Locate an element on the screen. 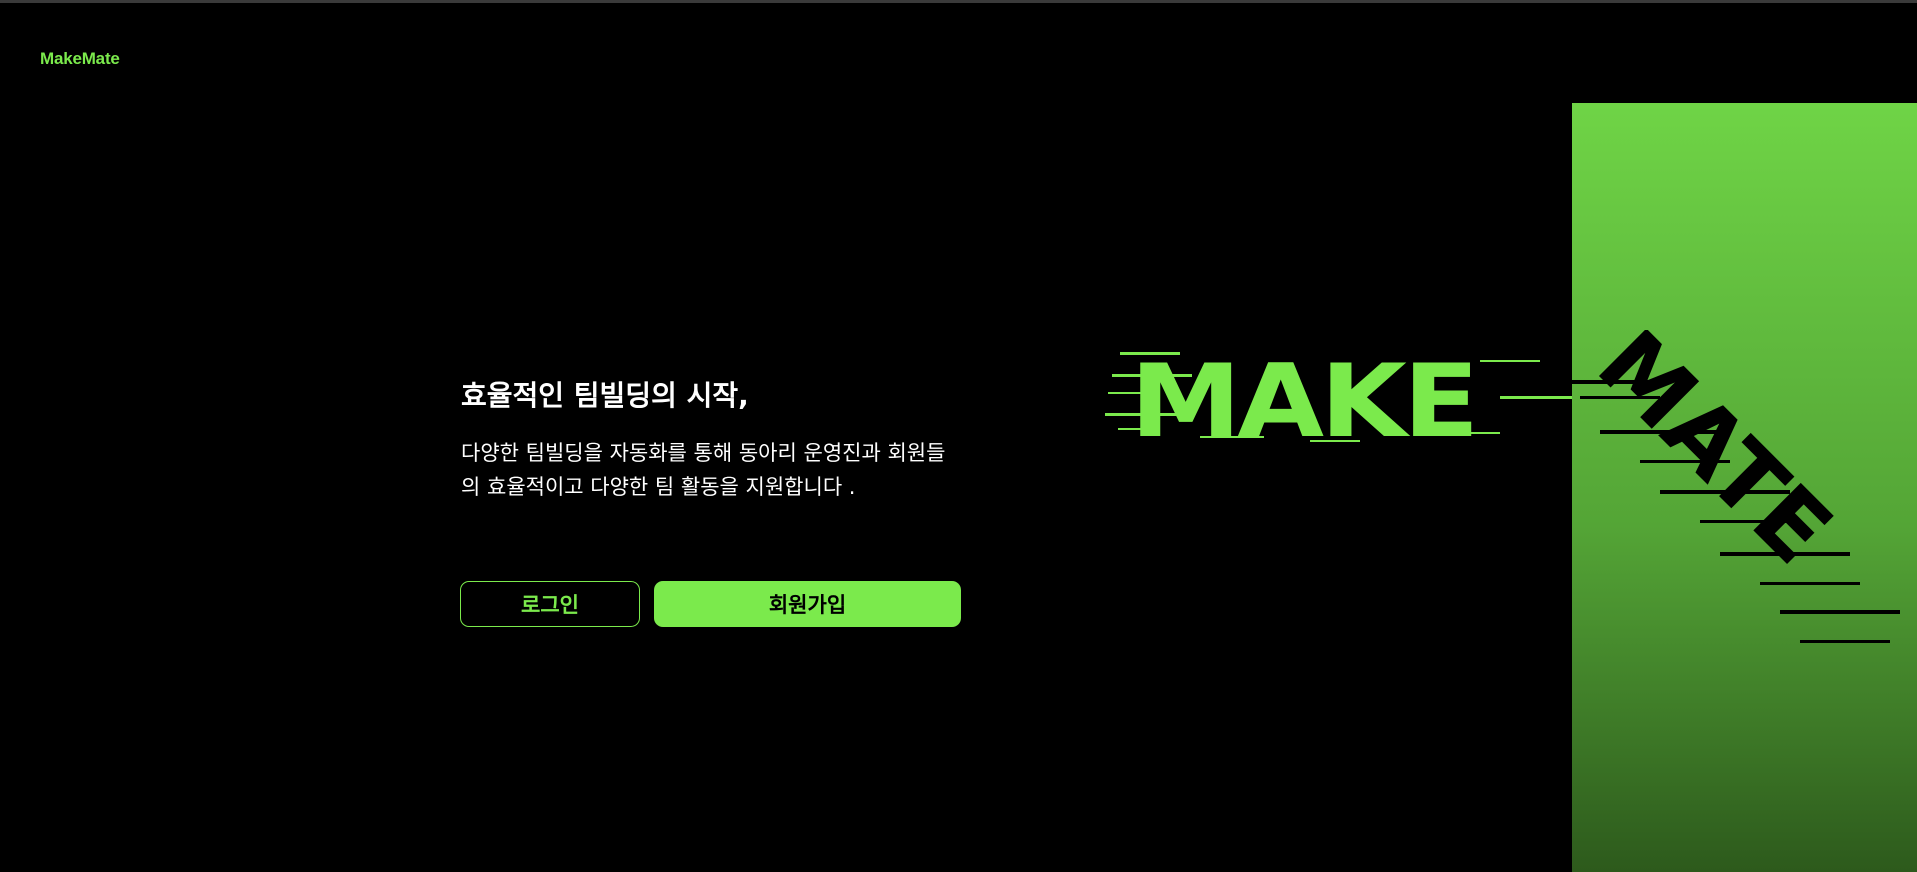 The width and height of the screenshot is (1917, 872). auth-buttons: 로그인 회원가입 is located at coordinates (710, 604).